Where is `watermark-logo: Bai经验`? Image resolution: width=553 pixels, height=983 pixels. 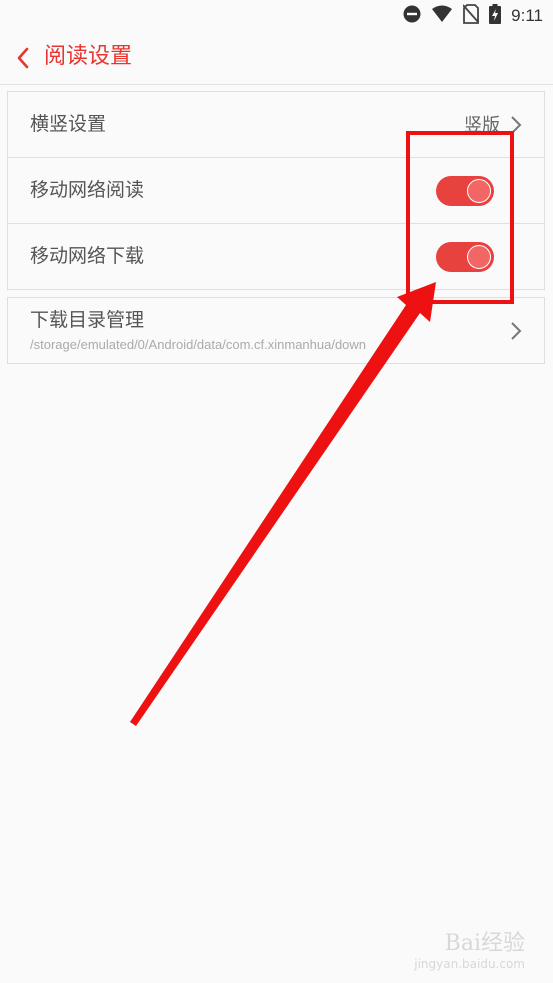 watermark-logo: Bai经验 is located at coordinates (484, 943).